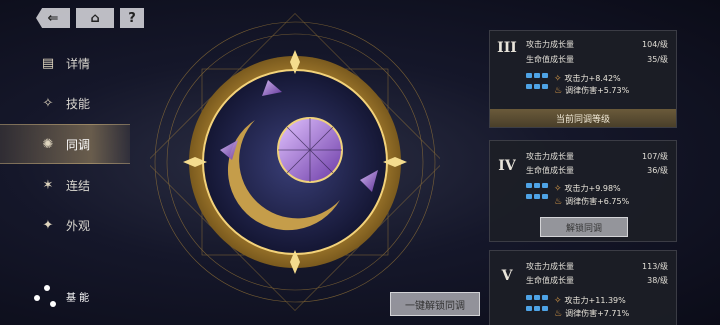 The image size is (720, 325). Describe the element at coordinates (65, 296) in the screenshot. I see `basic-button: 基 能` at that location.